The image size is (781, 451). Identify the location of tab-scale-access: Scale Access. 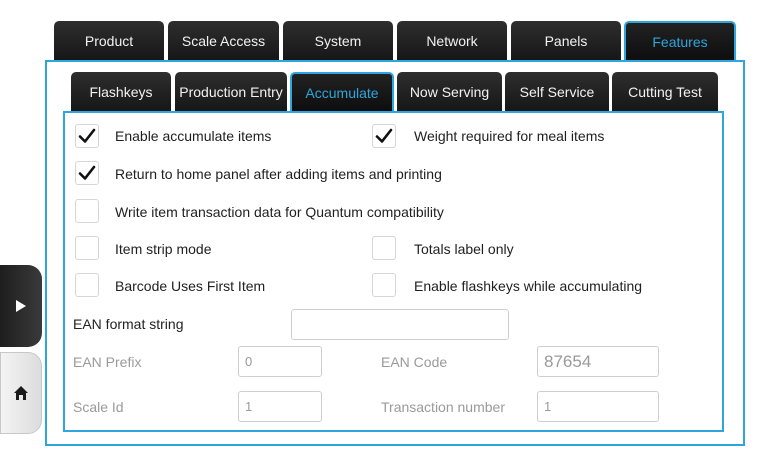
(223, 41).